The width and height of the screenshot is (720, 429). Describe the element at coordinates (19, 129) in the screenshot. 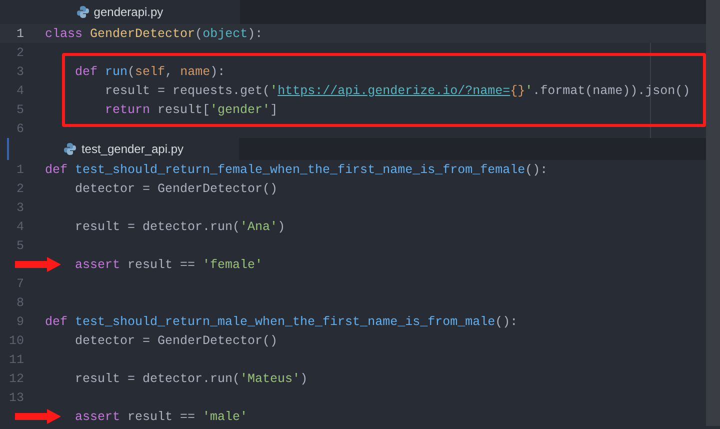

I see `line-number: 6` at that location.